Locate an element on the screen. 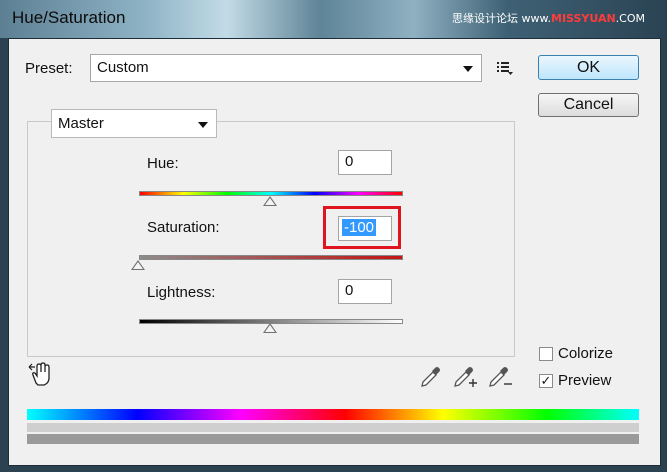  eyedropper-minus-icon is located at coordinates (500, 377).